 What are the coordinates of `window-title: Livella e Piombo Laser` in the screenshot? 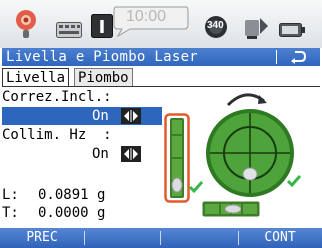 It's located at (102, 57).